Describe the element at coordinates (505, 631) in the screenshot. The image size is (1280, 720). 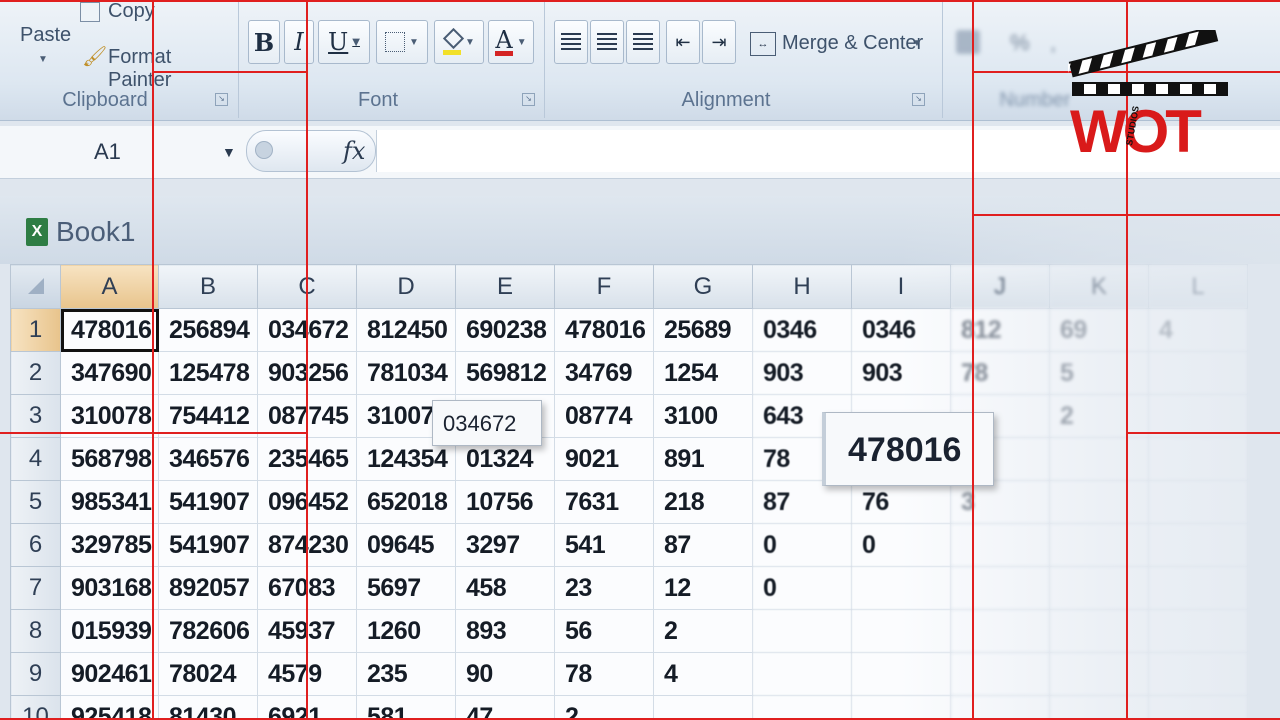
I see `cell-e8: 893` at that location.